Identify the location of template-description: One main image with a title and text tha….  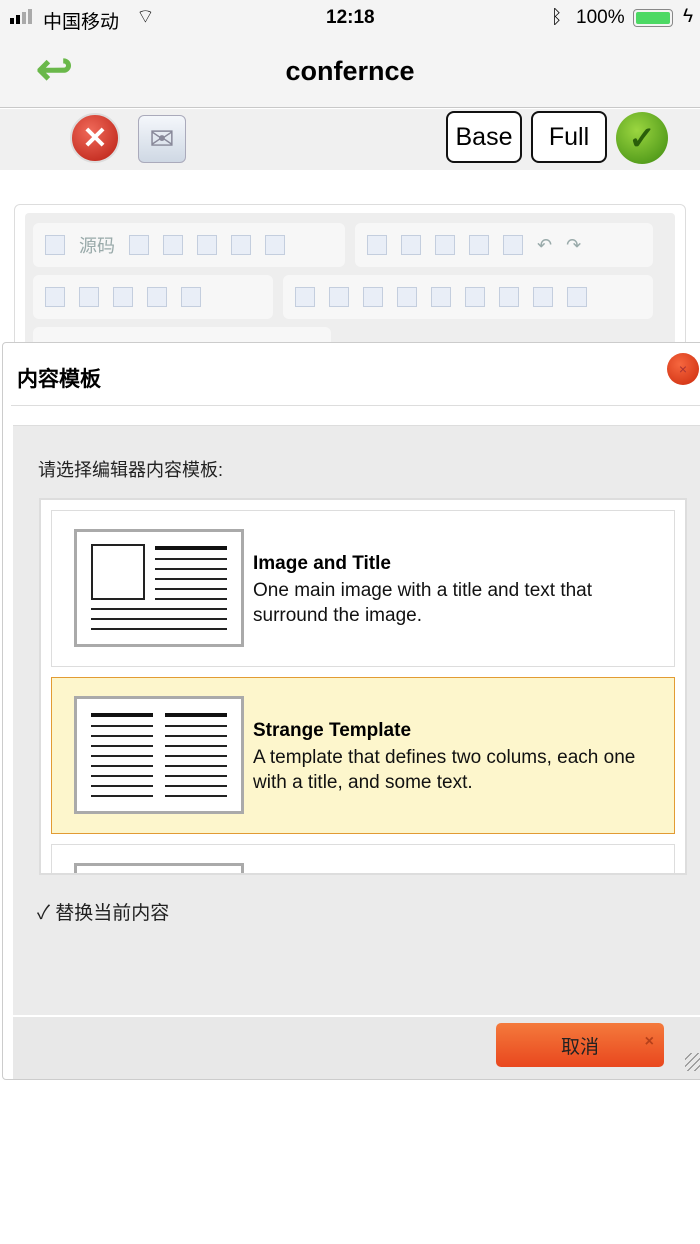
(423, 603).